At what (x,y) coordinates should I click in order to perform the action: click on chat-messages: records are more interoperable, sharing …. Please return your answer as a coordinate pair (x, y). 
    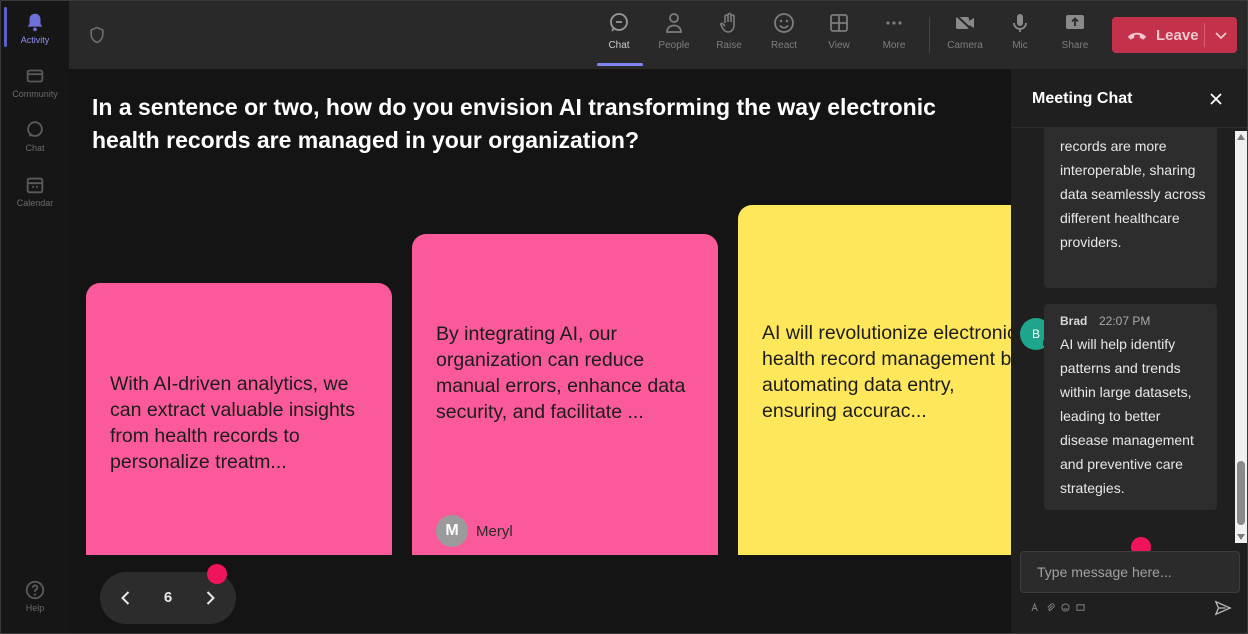
    Looking at the image, I should click on (1123, 335).